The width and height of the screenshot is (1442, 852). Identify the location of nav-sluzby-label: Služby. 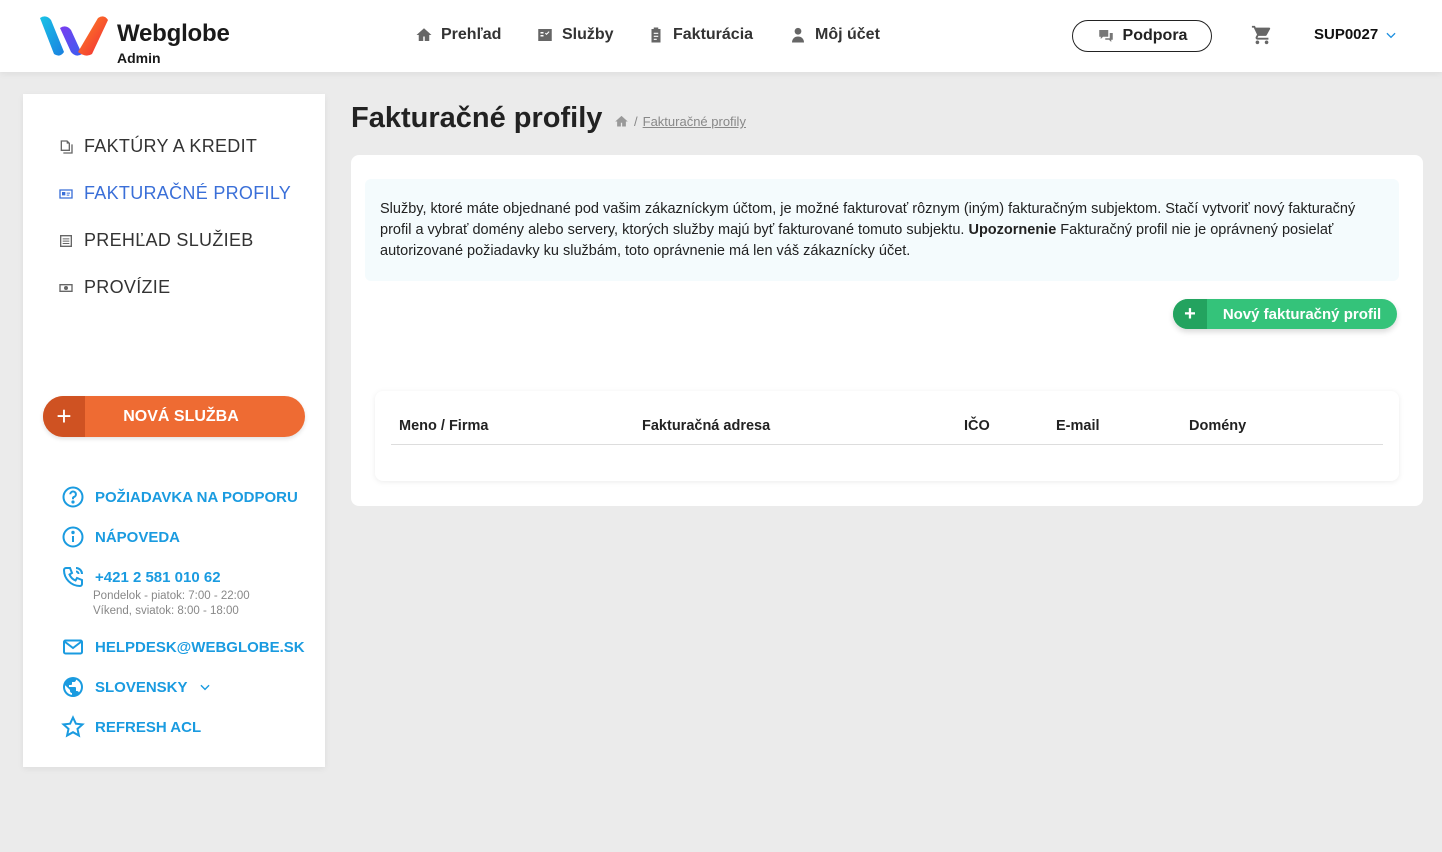
(588, 34).